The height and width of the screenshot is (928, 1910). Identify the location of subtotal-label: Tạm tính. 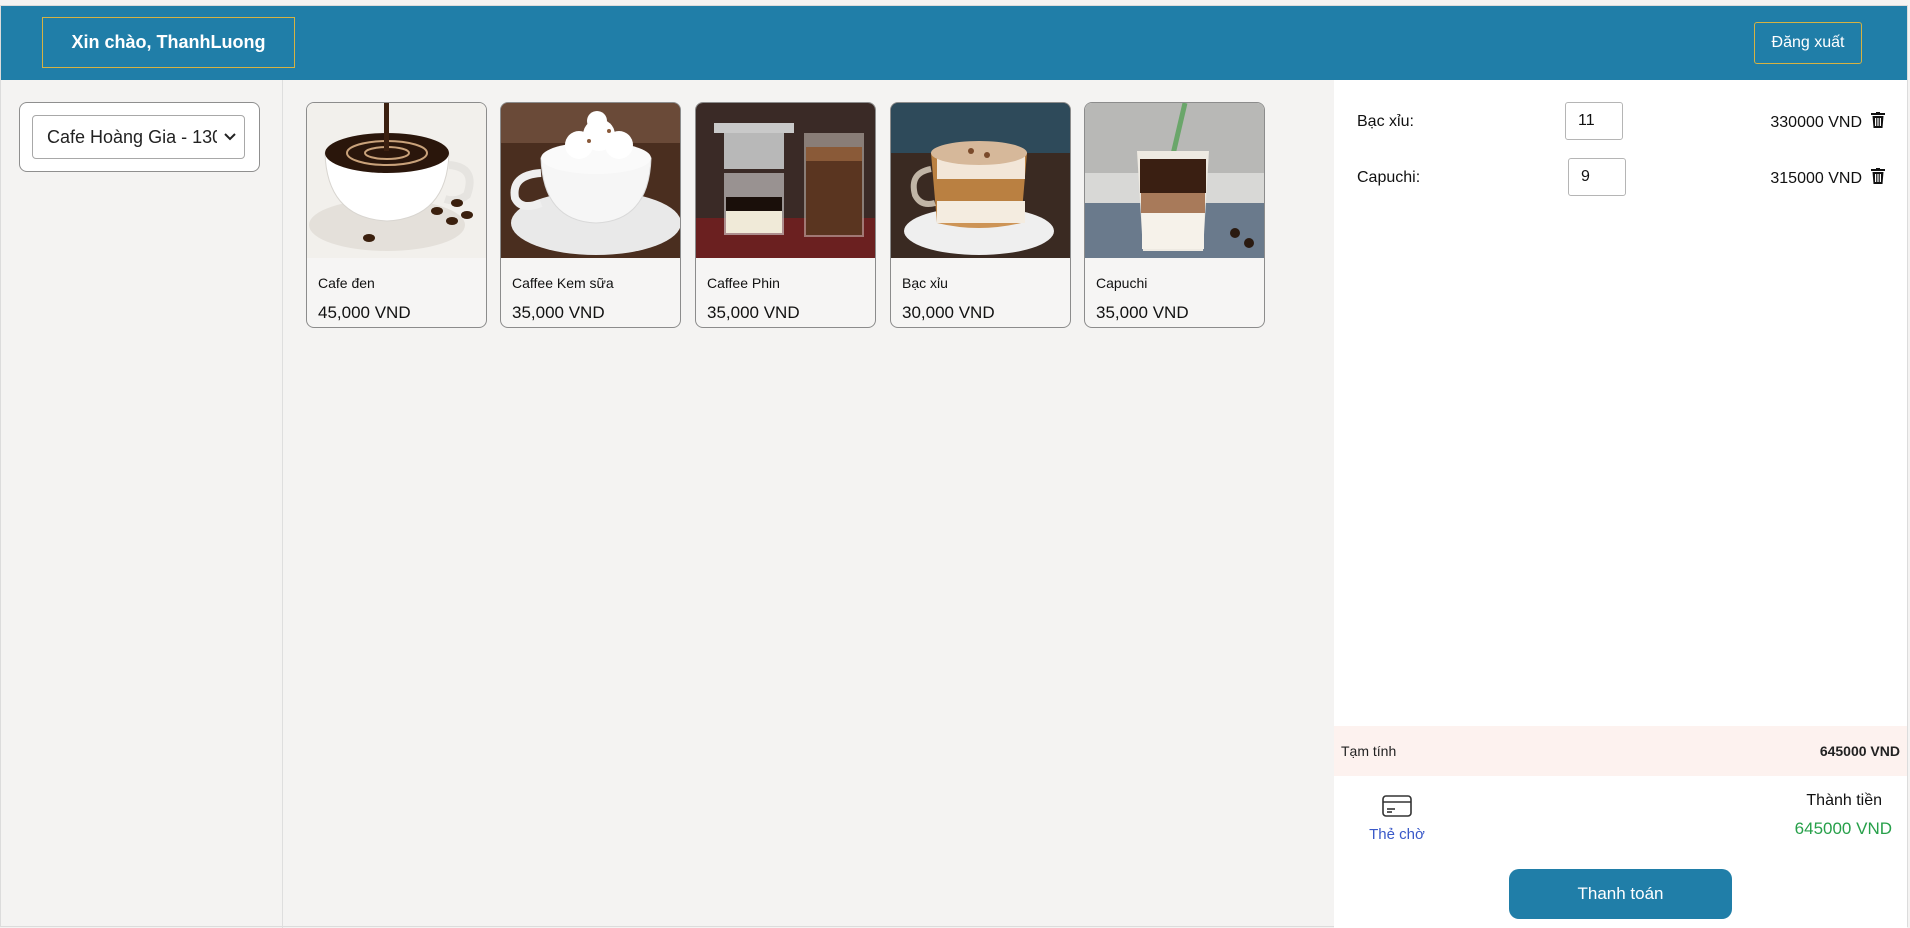
(1369, 751).